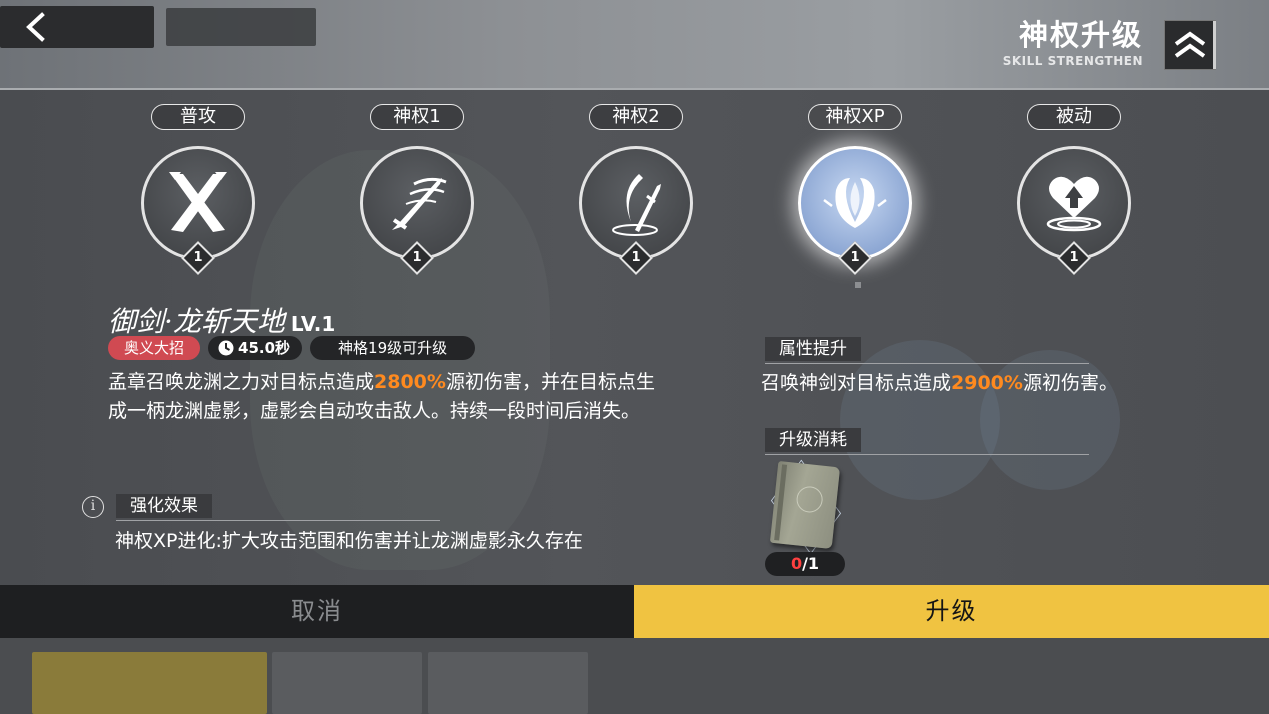 The width and height of the screenshot is (1269, 714). I want to click on tab-skill-1: 神权1 1, so click(417, 189).